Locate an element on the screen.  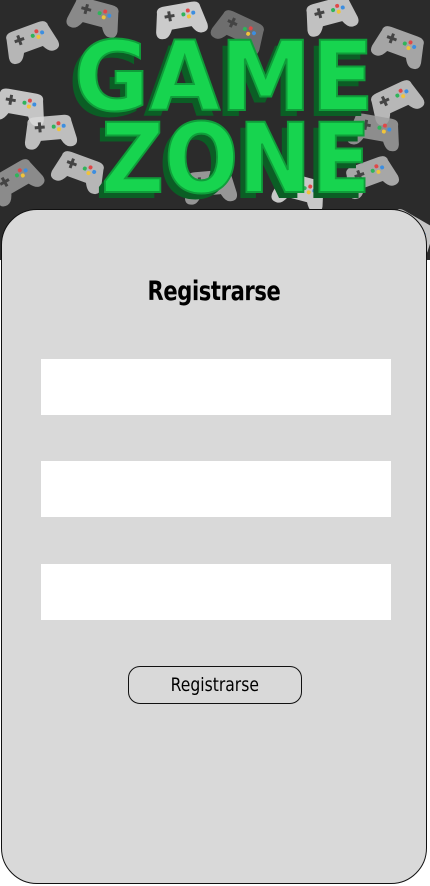
register-button-label: Registrarse is located at coordinates (215, 685).